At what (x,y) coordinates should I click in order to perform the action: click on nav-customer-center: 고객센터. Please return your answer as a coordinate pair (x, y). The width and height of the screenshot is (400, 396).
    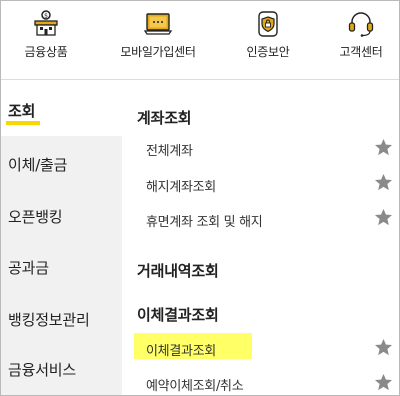
    Looking at the image, I should click on (361, 40).